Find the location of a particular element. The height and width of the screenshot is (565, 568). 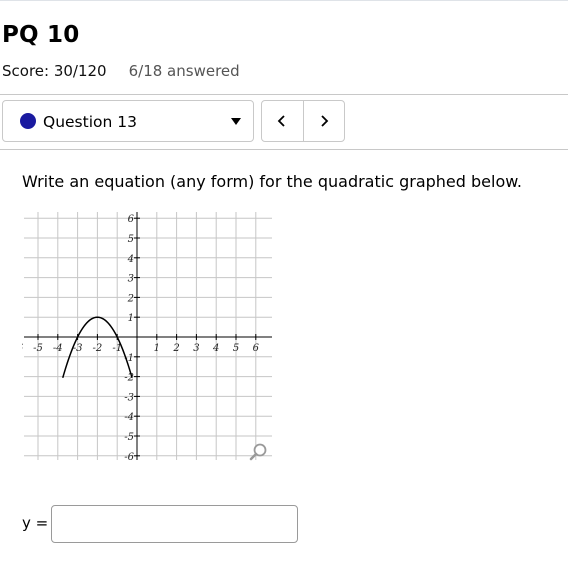

y-tick-label: 4 is located at coordinates (130, 259).